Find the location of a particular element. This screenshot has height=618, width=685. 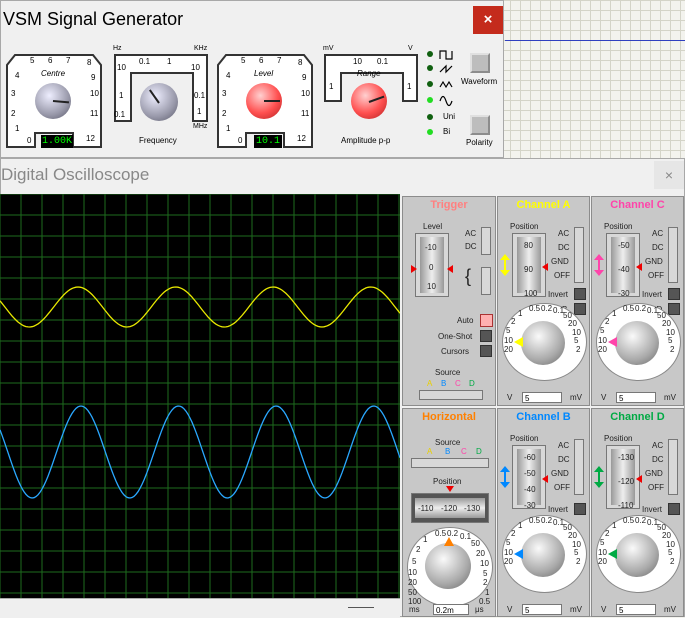

channel-a-combine-button is located at coordinates (580, 309).